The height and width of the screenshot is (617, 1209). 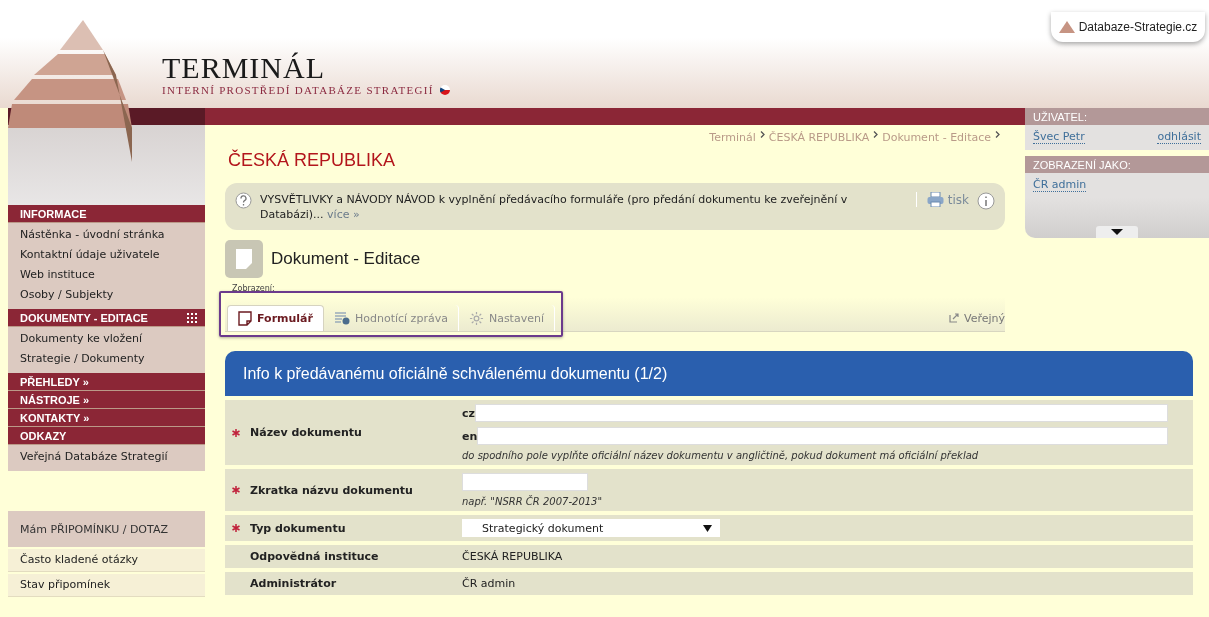 What do you see at coordinates (1179, 137) in the screenshot?
I see `logout-link: odhlásit` at bounding box center [1179, 137].